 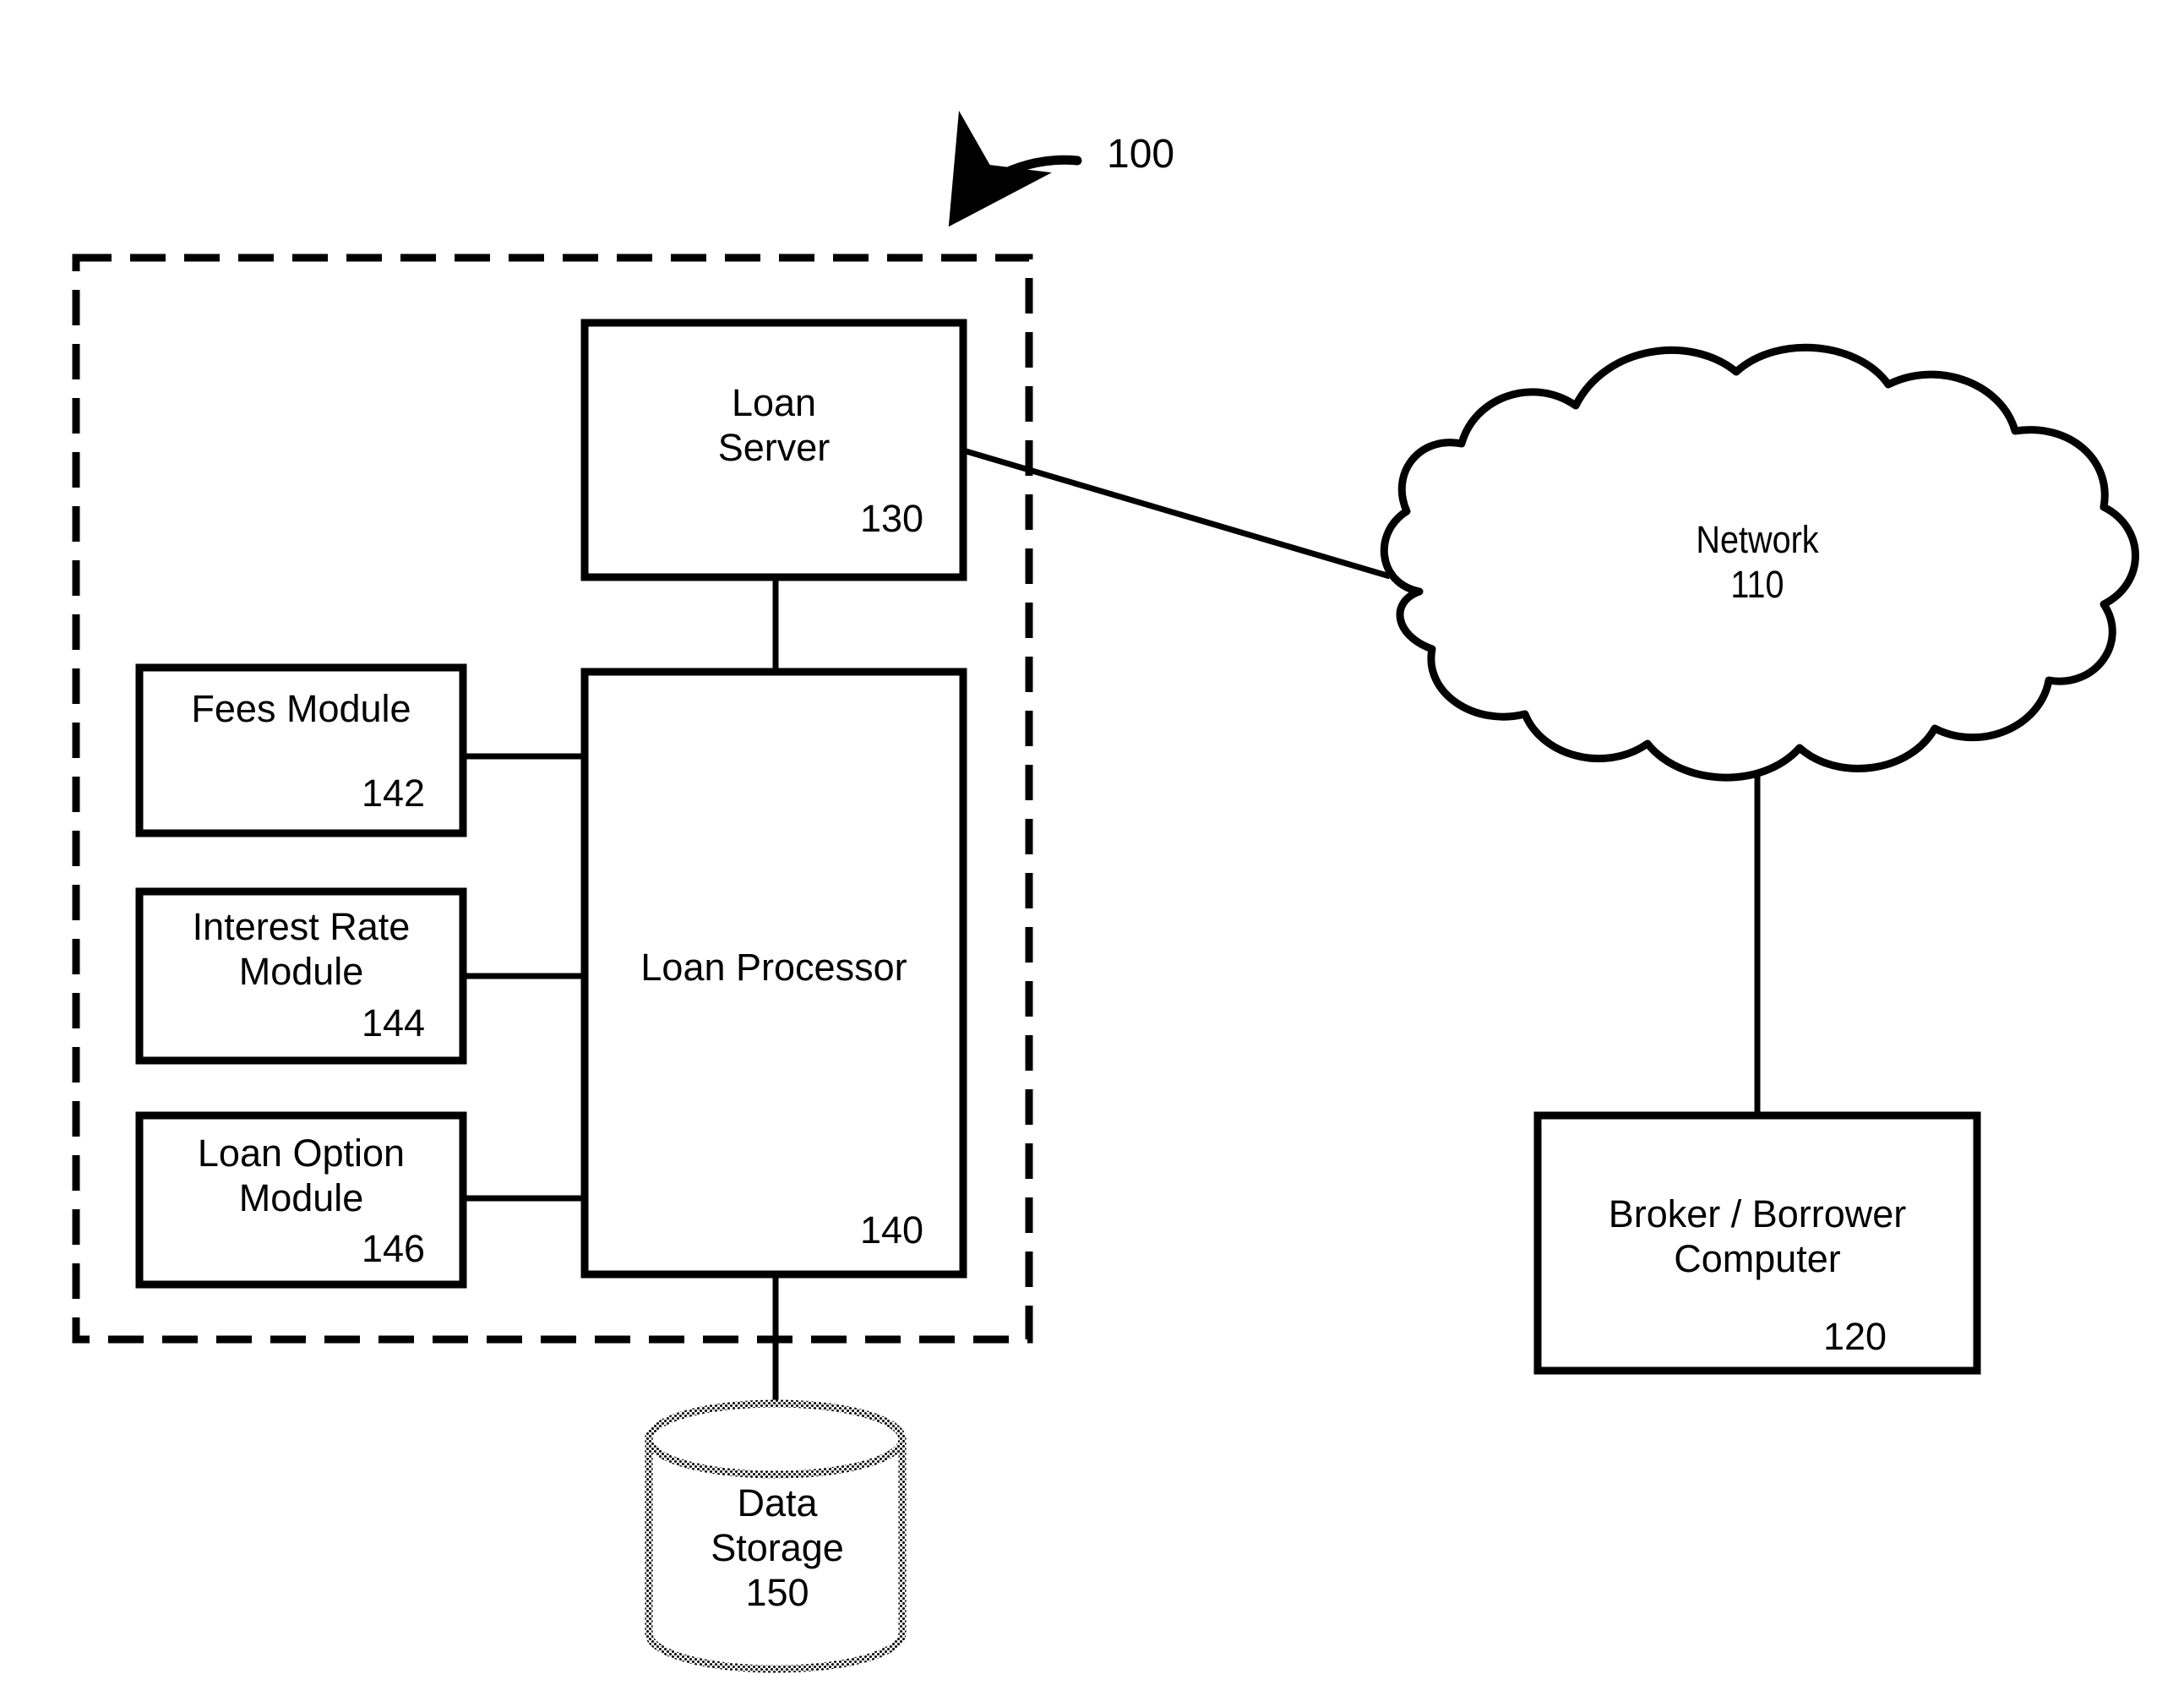 What do you see at coordinates (773, 973) in the screenshot?
I see `loan-processor-box` at bounding box center [773, 973].